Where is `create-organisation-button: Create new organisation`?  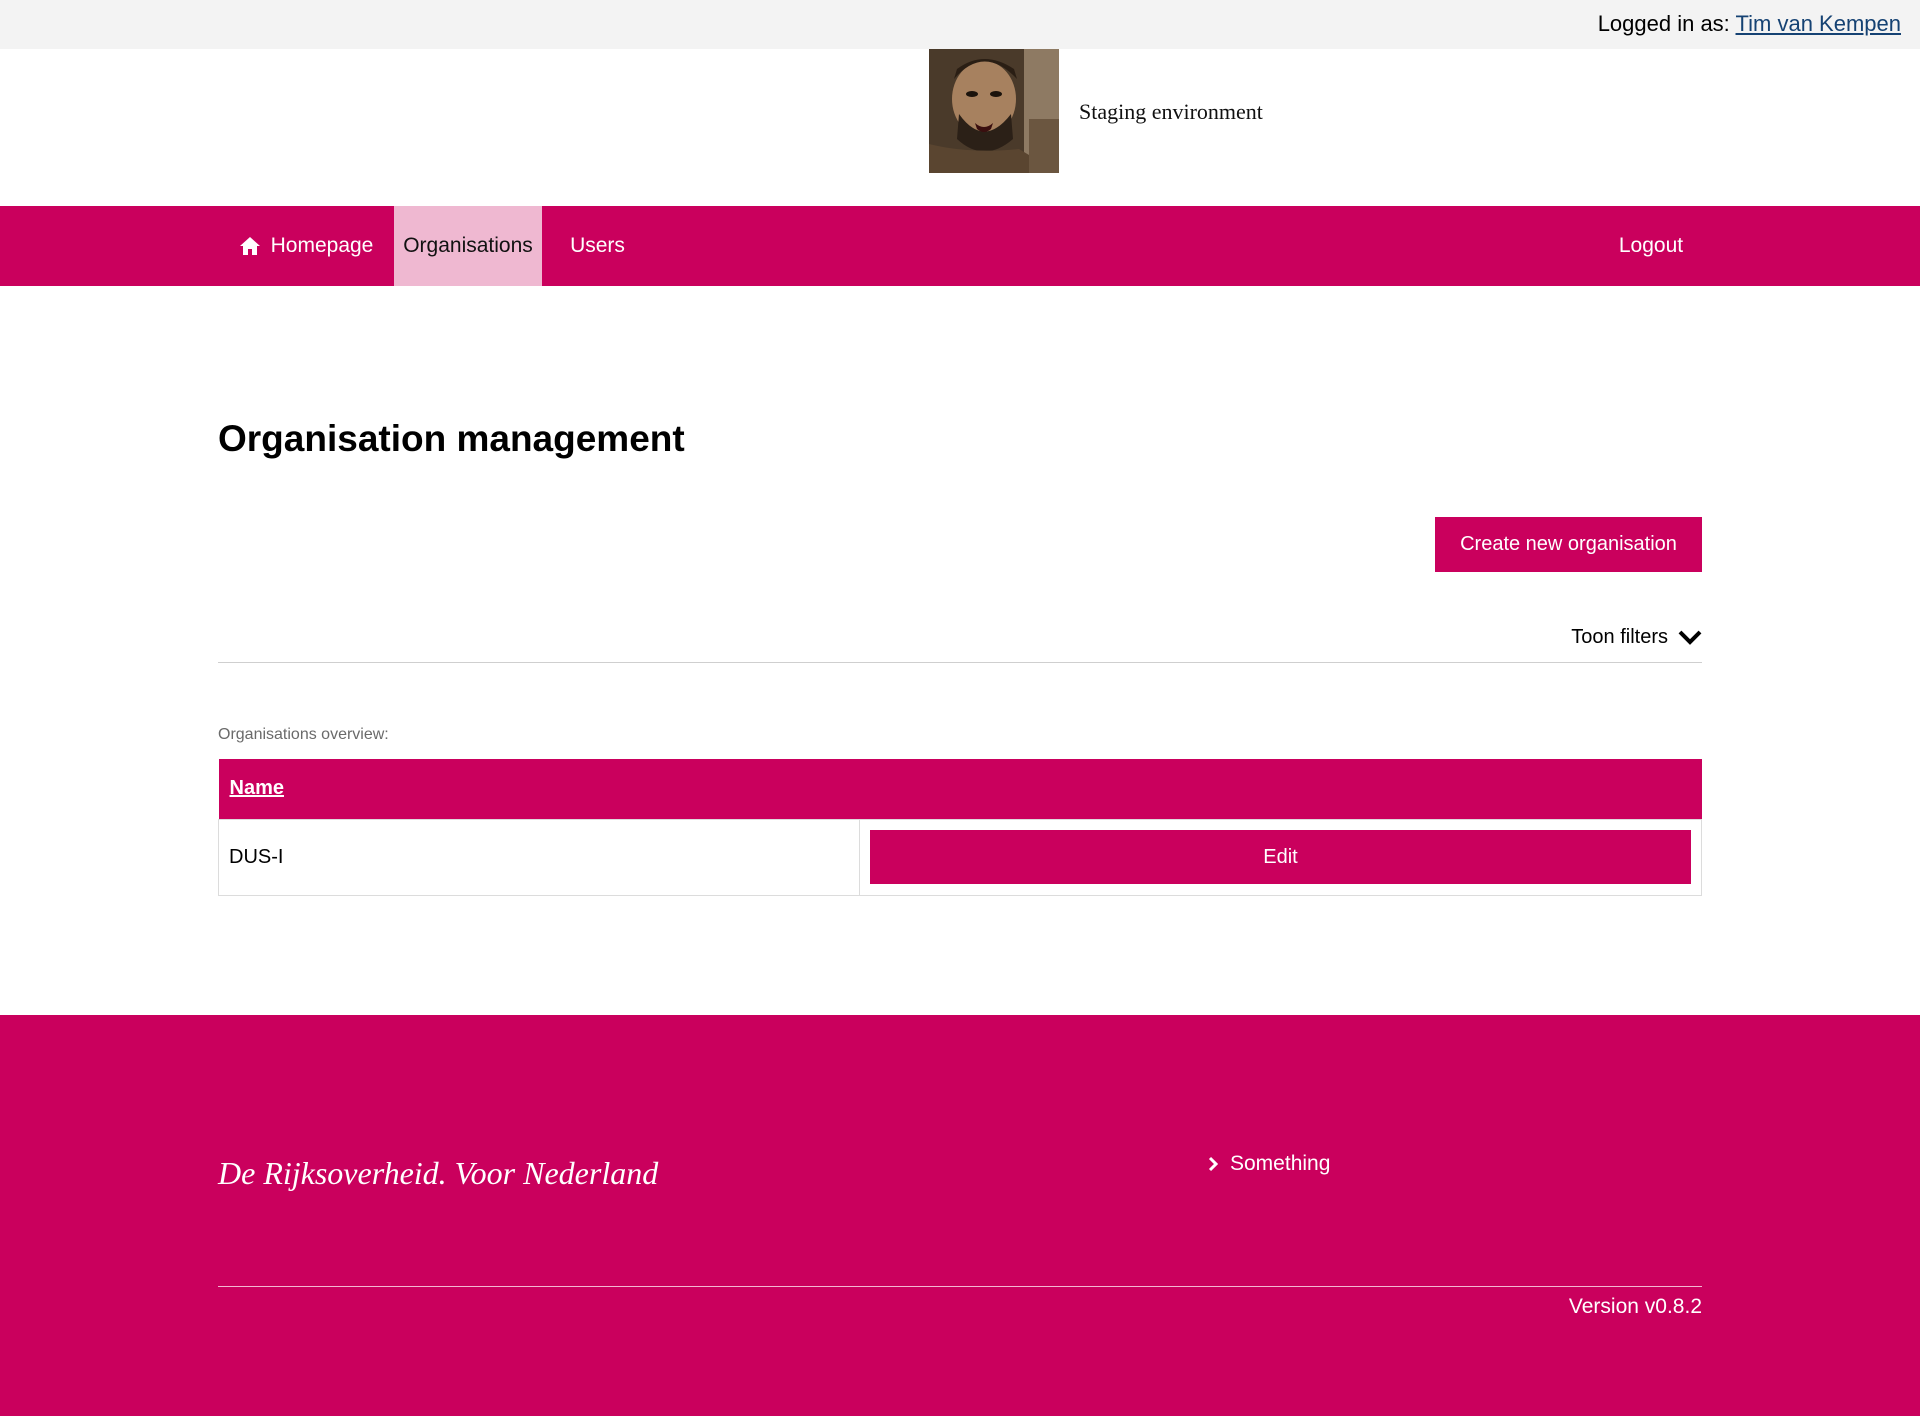 create-organisation-button: Create new organisation is located at coordinates (1568, 544).